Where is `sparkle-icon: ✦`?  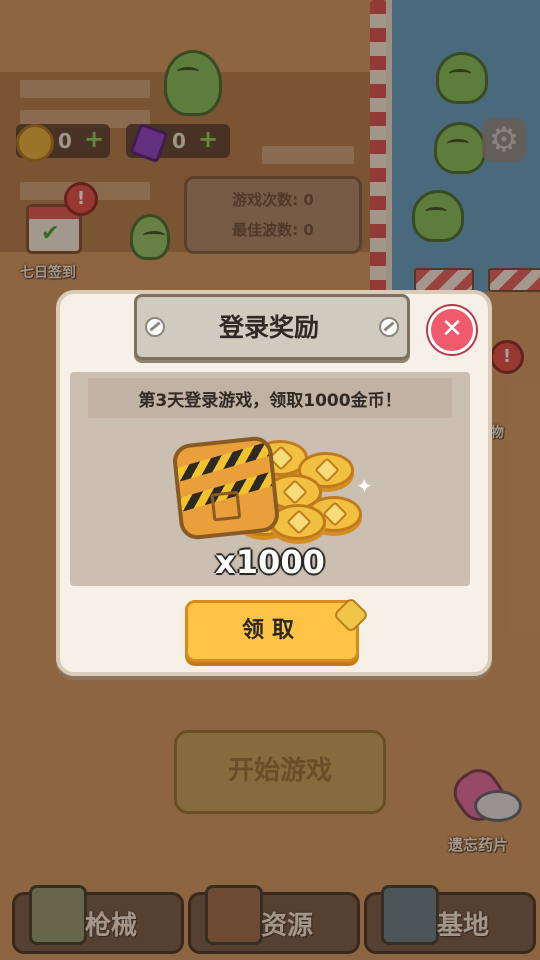 sparkle-icon: ✦ is located at coordinates (364, 486).